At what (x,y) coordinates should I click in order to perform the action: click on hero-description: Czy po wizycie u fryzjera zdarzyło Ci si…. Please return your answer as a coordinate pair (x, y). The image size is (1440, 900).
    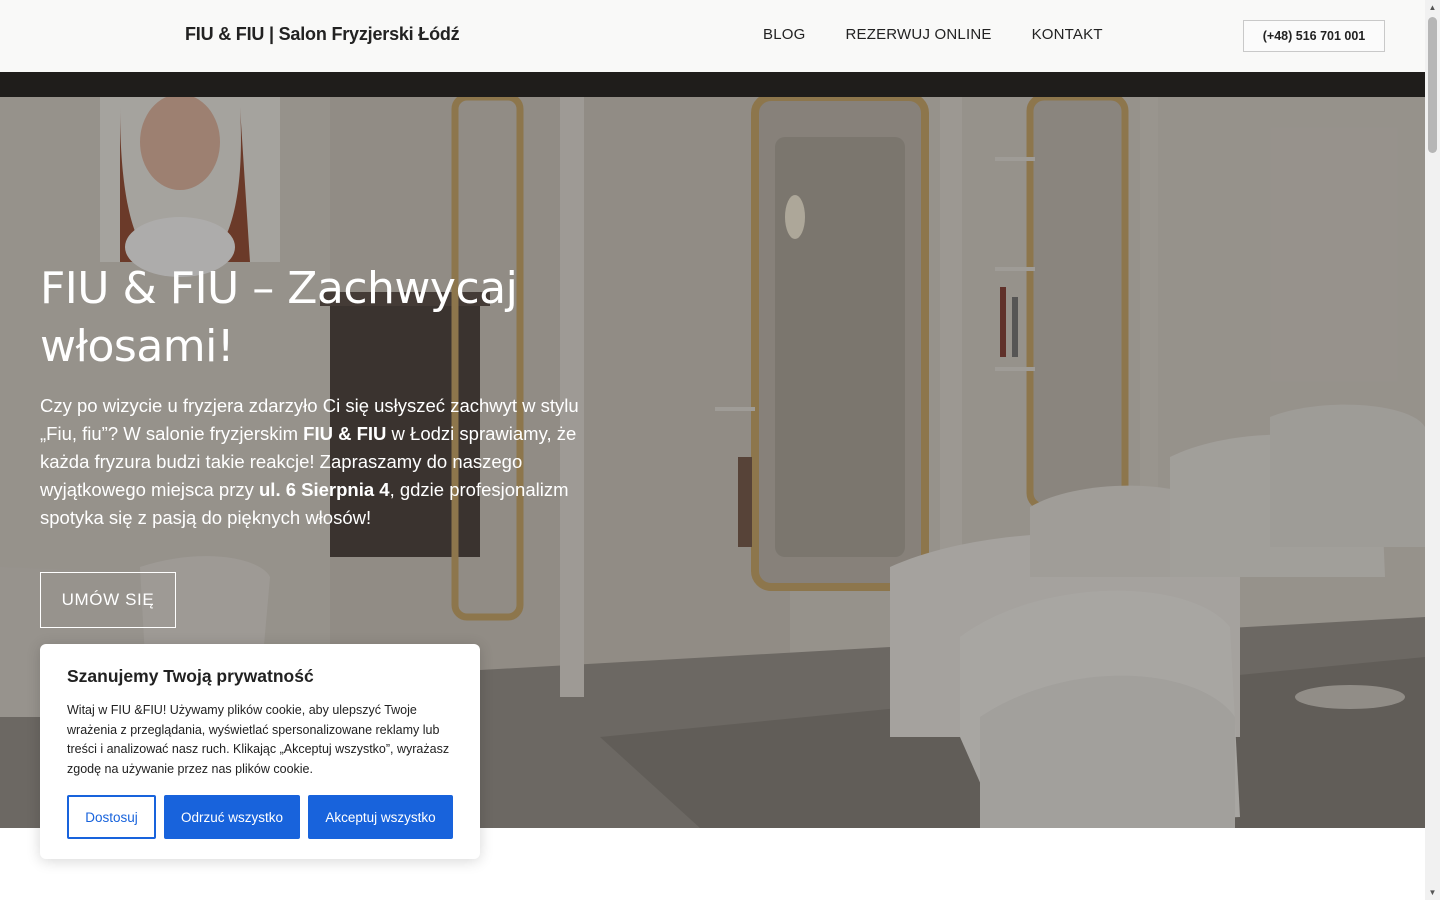
    Looking at the image, I should click on (312, 462).